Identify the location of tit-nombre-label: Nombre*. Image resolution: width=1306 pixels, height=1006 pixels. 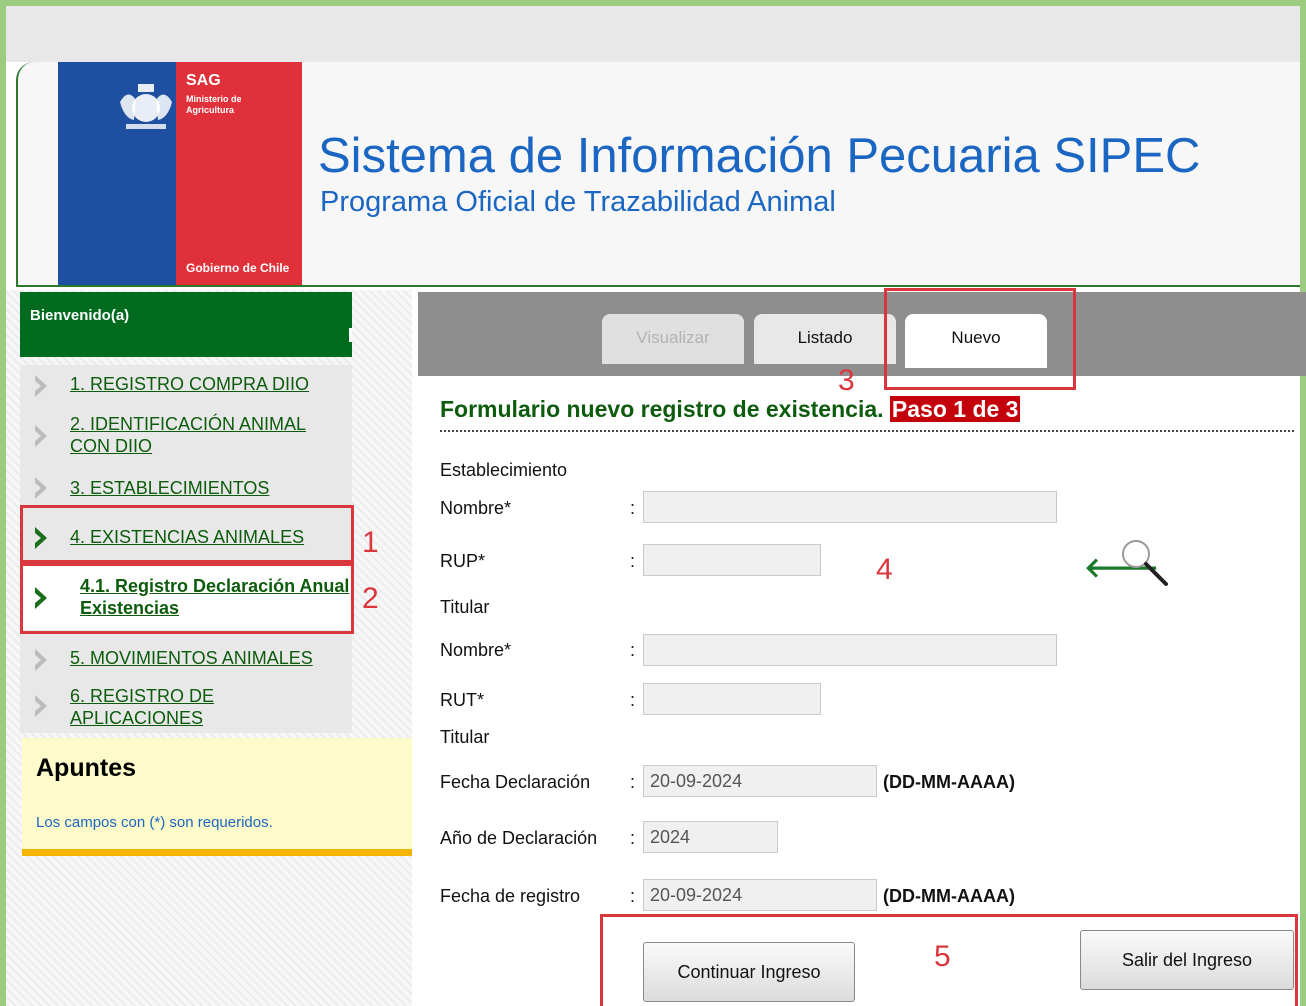
(476, 650).